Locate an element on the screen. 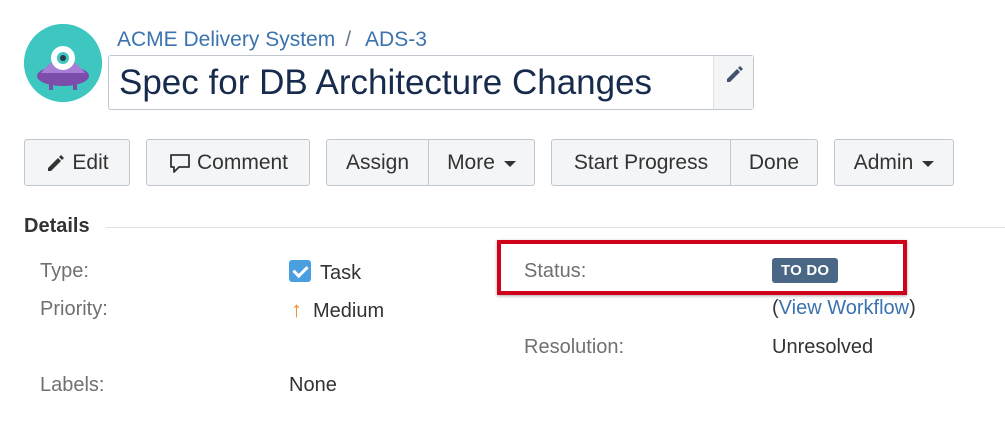  edit-button-label: Edit is located at coordinates (90, 162).